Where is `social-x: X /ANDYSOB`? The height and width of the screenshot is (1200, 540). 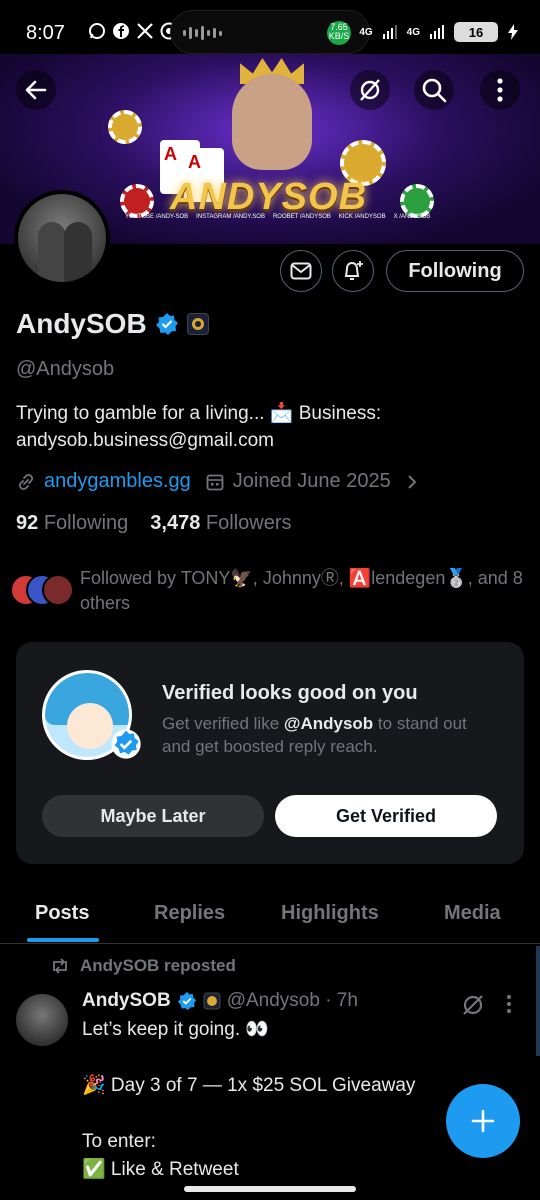
social-x: X /ANDYSOB is located at coordinates (412, 217).